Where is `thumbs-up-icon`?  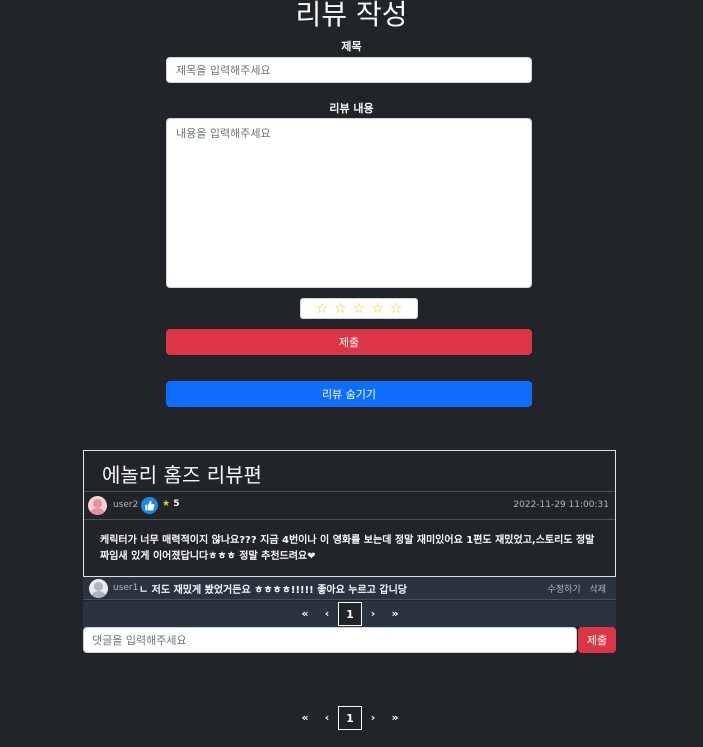 thumbs-up-icon is located at coordinates (149, 505).